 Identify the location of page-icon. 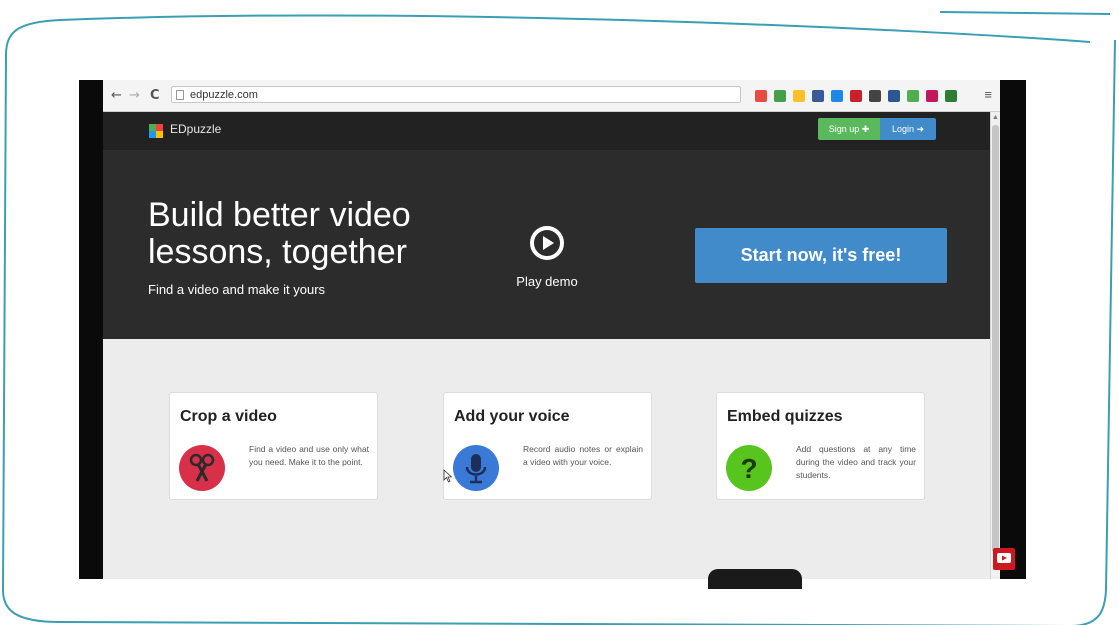
(180, 95).